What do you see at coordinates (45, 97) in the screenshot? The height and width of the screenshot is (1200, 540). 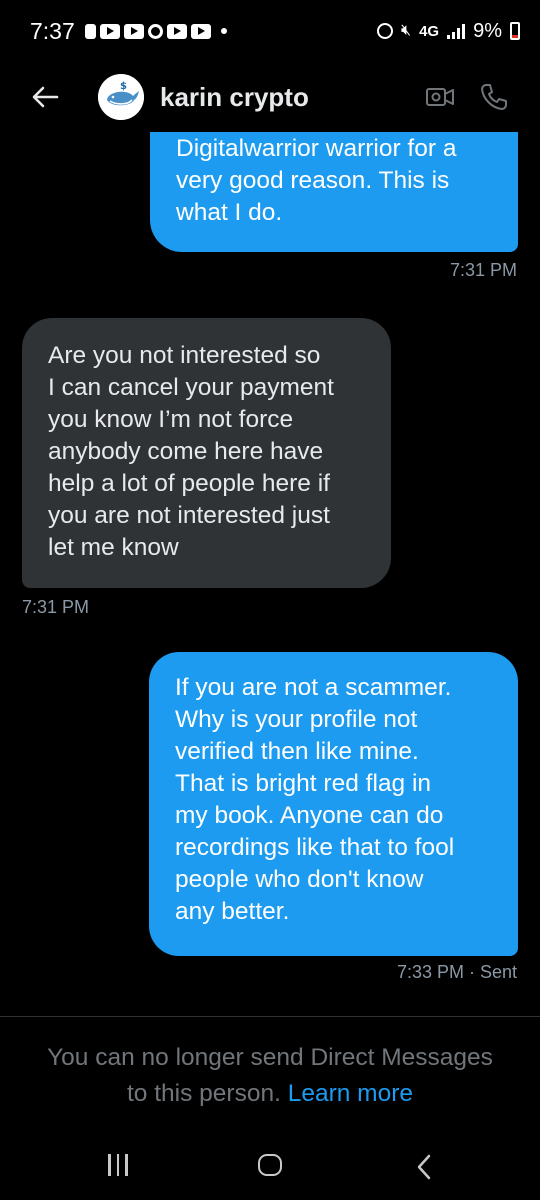 I see `back-arrow-icon` at bounding box center [45, 97].